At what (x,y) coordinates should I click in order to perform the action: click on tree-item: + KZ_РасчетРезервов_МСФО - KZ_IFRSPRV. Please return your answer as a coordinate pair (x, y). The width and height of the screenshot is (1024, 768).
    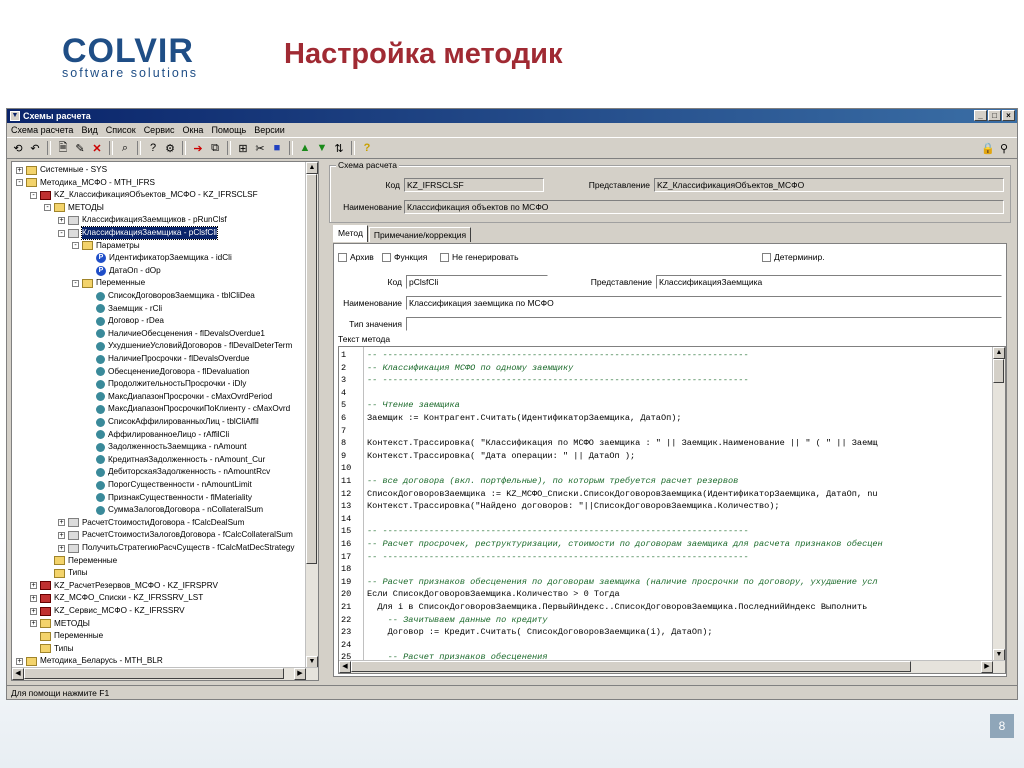
    Looking at the image, I should click on (124, 586).